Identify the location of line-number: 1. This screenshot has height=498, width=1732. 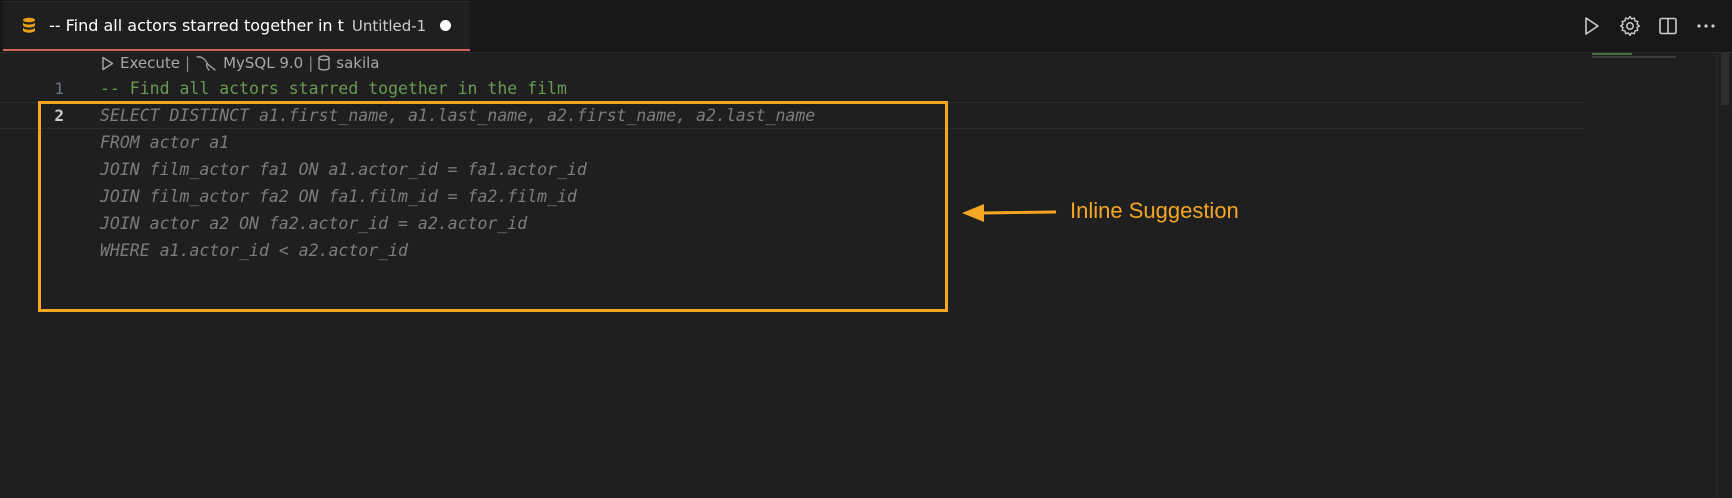
(59, 88).